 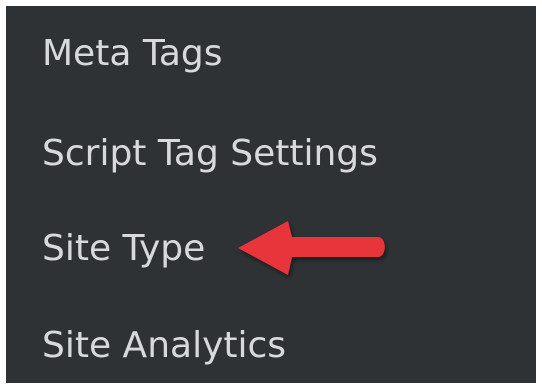 What do you see at coordinates (210, 154) in the screenshot?
I see `menu-item-script-tag-settings: Script Tag Settings` at bounding box center [210, 154].